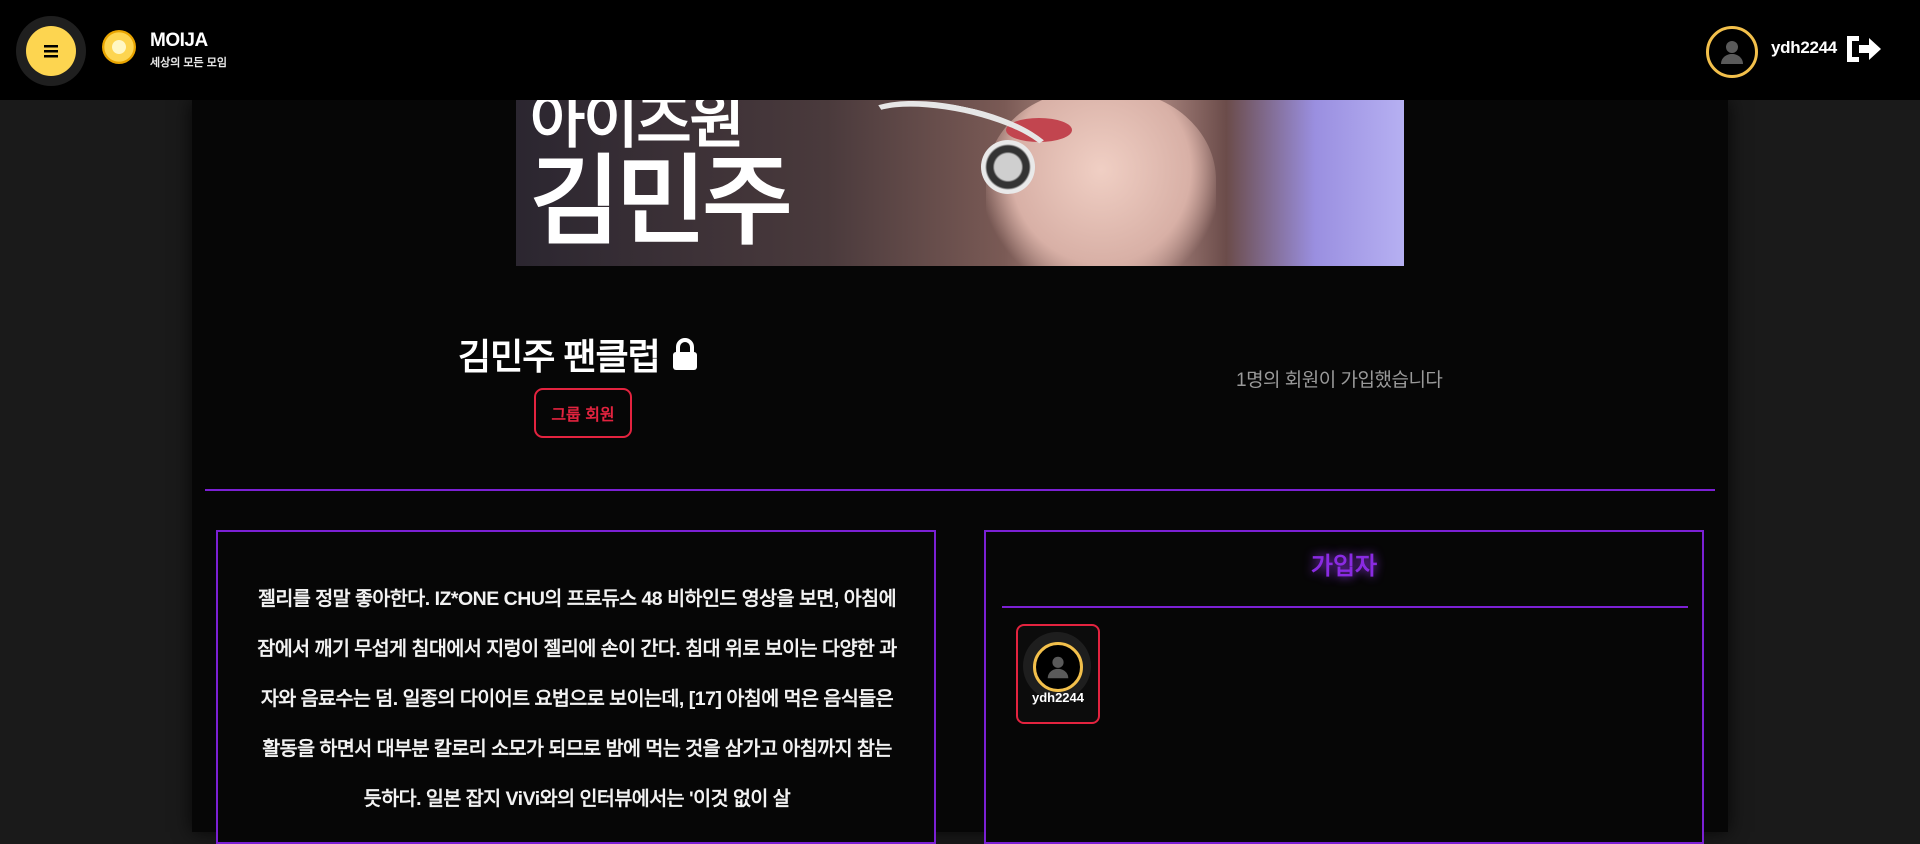 This screenshot has height=844, width=1920. I want to click on top-navigation-bar: MOIJA 세상의 모든 모임 ydh2244, so click(960, 50).